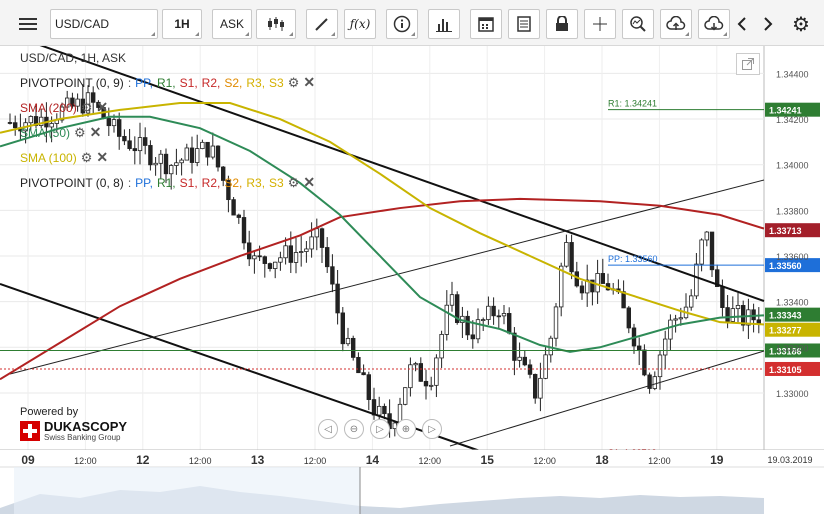  What do you see at coordinates (87, 158) in the screenshot?
I see `sma100-settings-gear-icon: ⚙` at bounding box center [87, 158].